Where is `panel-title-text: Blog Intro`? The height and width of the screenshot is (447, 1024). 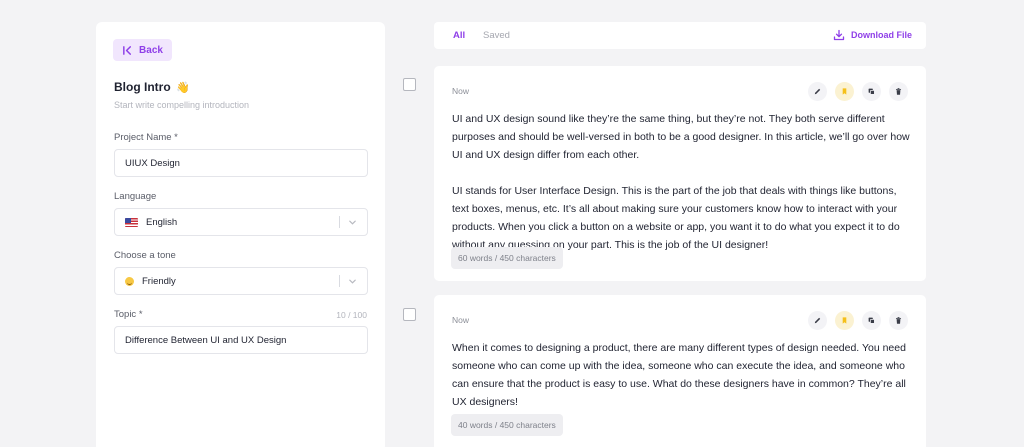 panel-title-text: Blog Intro is located at coordinates (142, 87).